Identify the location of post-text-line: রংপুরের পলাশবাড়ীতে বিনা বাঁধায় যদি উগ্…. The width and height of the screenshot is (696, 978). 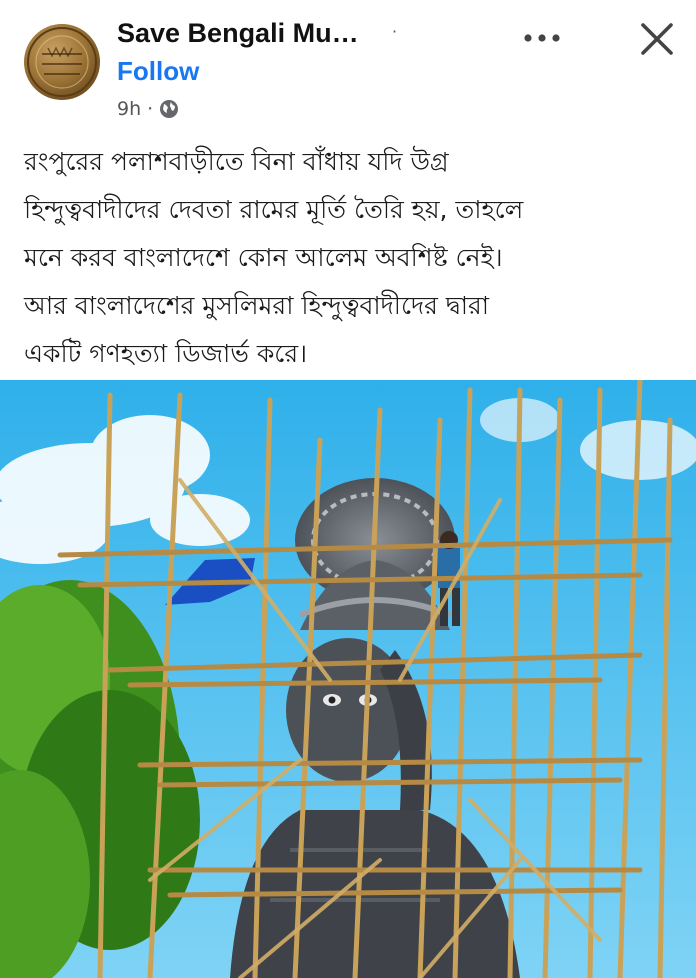
(236, 161).